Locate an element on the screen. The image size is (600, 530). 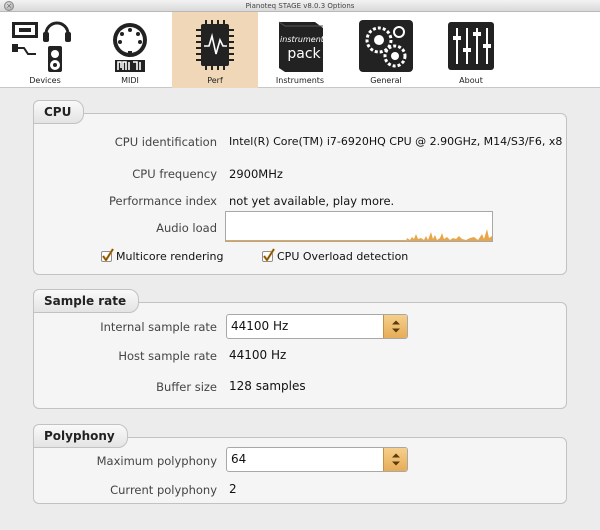
perf-chip-icon is located at coordinates (215, 45).